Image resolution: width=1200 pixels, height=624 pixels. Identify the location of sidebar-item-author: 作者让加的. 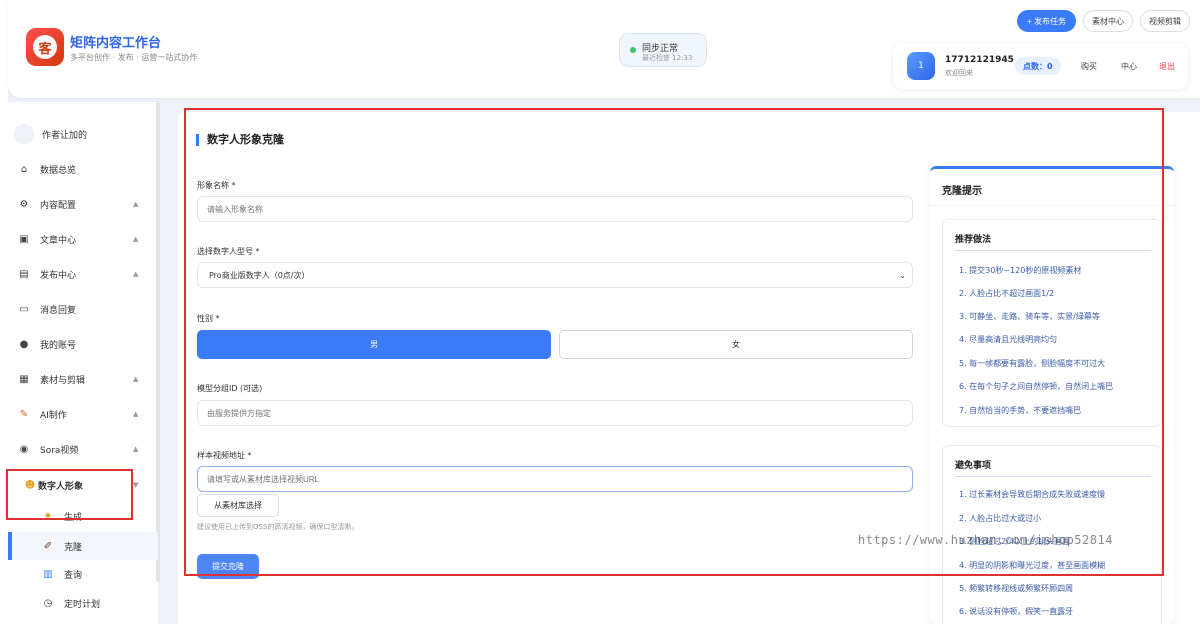
(51, 134).